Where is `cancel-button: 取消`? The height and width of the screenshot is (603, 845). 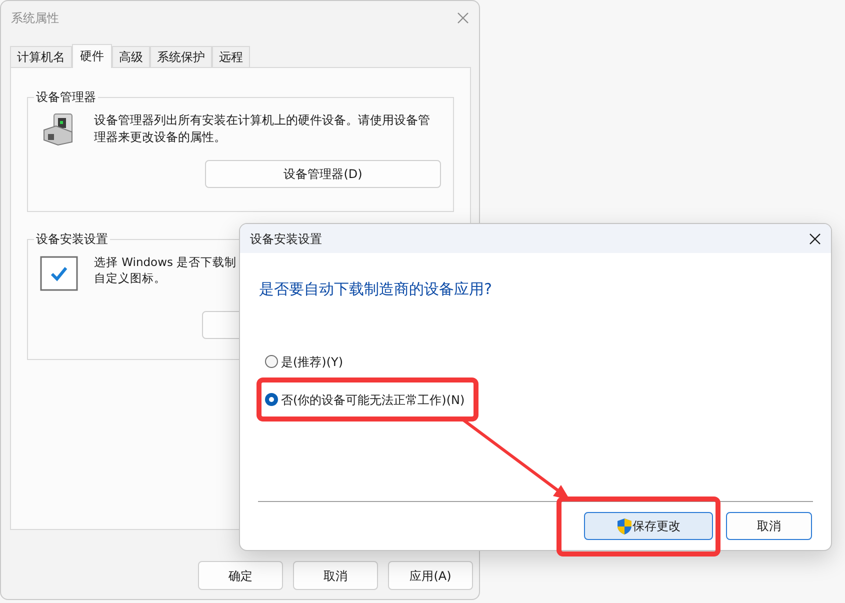
cancel-button: 取消 is located at coordinates (769, 526).